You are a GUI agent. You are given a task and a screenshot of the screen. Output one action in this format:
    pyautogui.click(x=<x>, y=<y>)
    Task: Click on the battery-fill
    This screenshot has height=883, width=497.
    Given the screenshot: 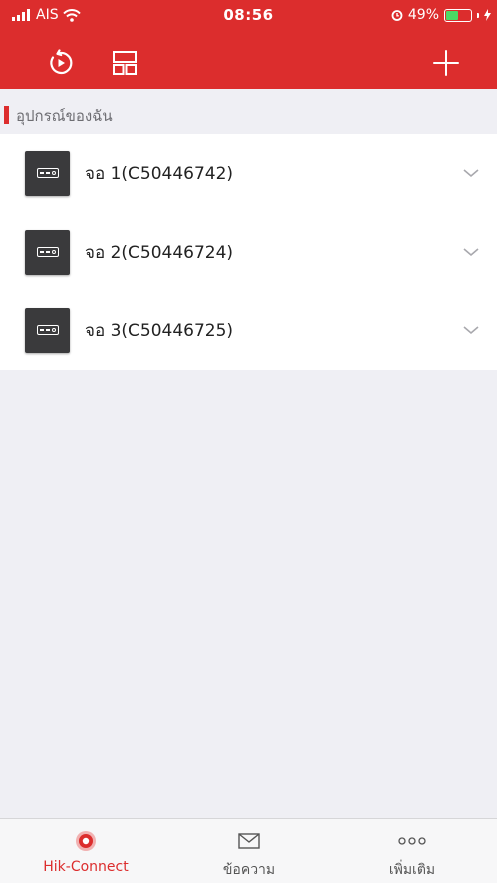 What is the action you would take?
    pyautogui.click(x=452, y=15)
    